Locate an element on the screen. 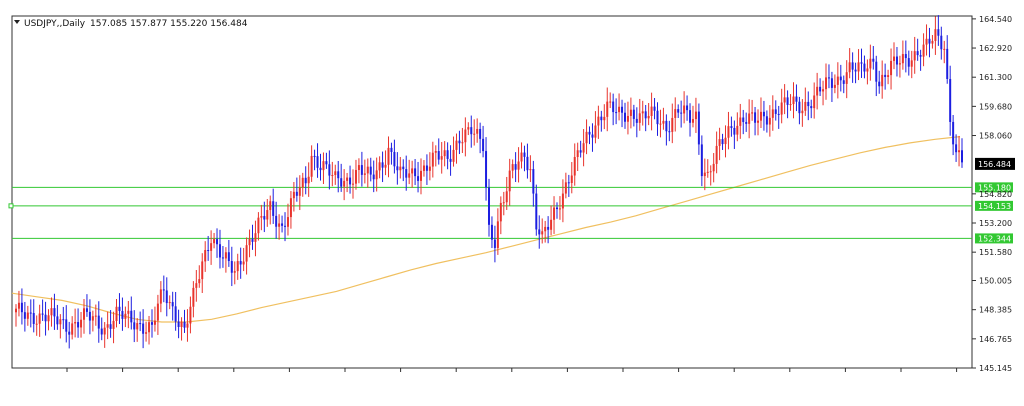  price-tick-label: 150.005 is located at coordinates (995, 281).